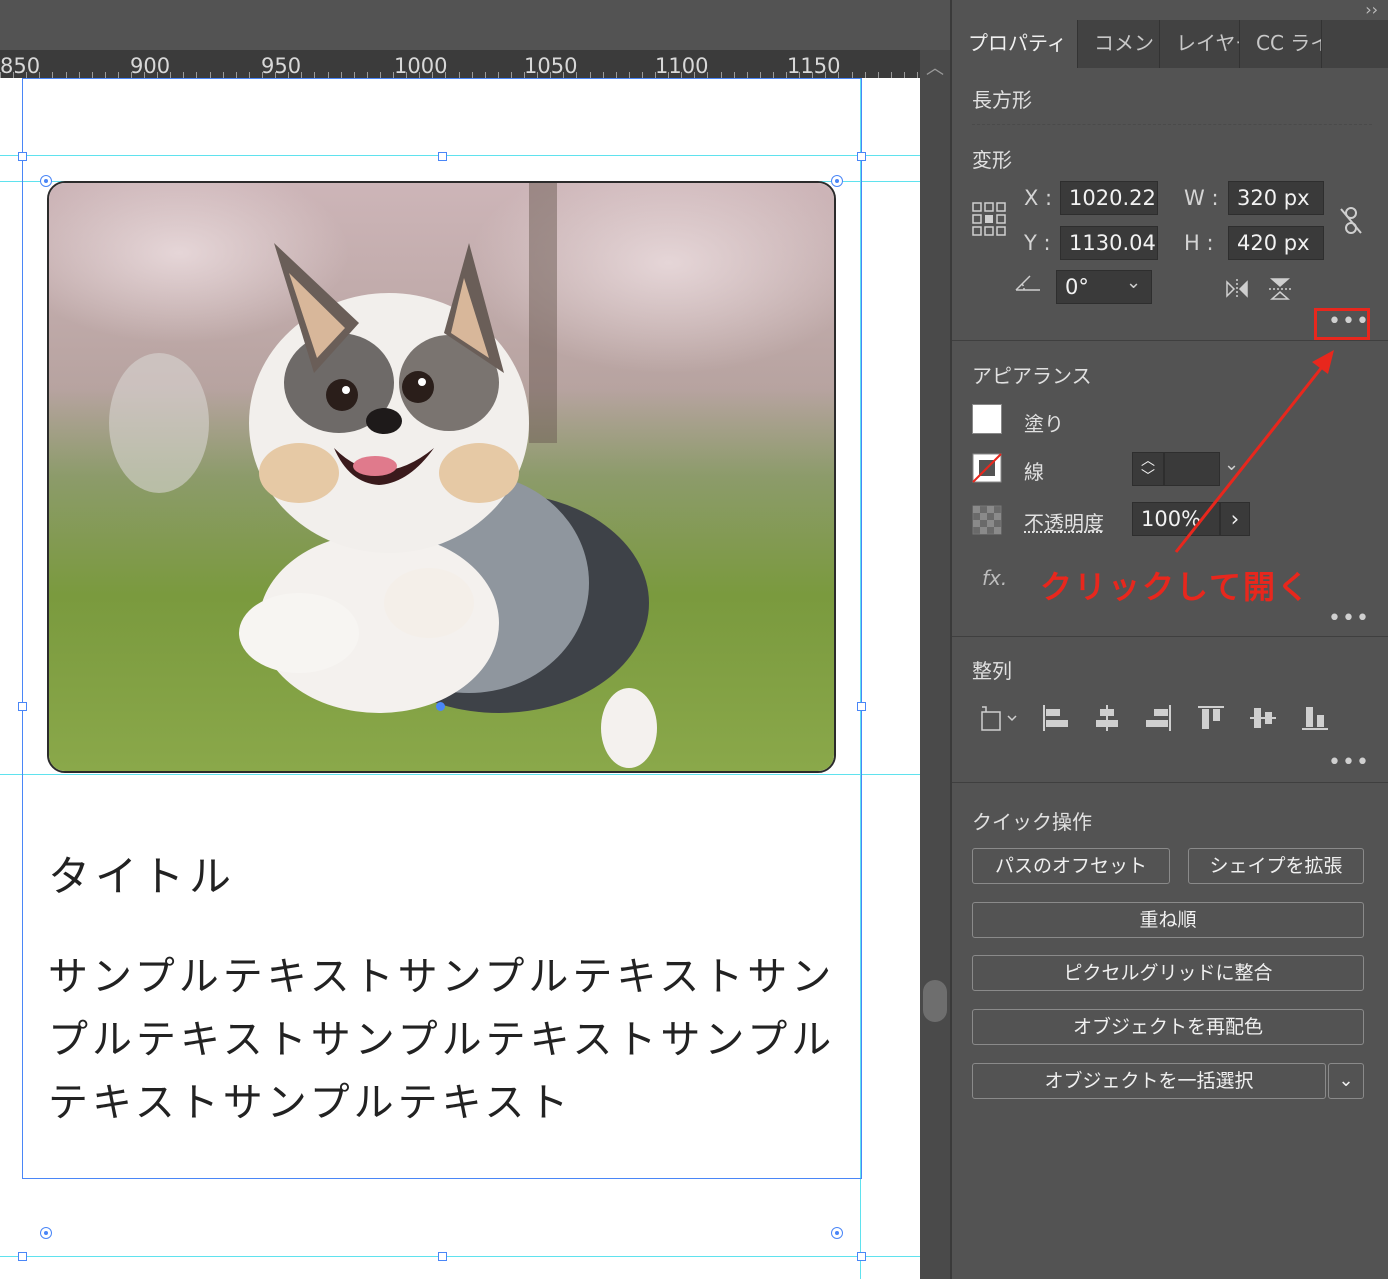 The height and width of the screenshot is (1279, 1388). I want to click on select-same-dropdown-chevron-icon: ⌄, so click(1346, 1081).